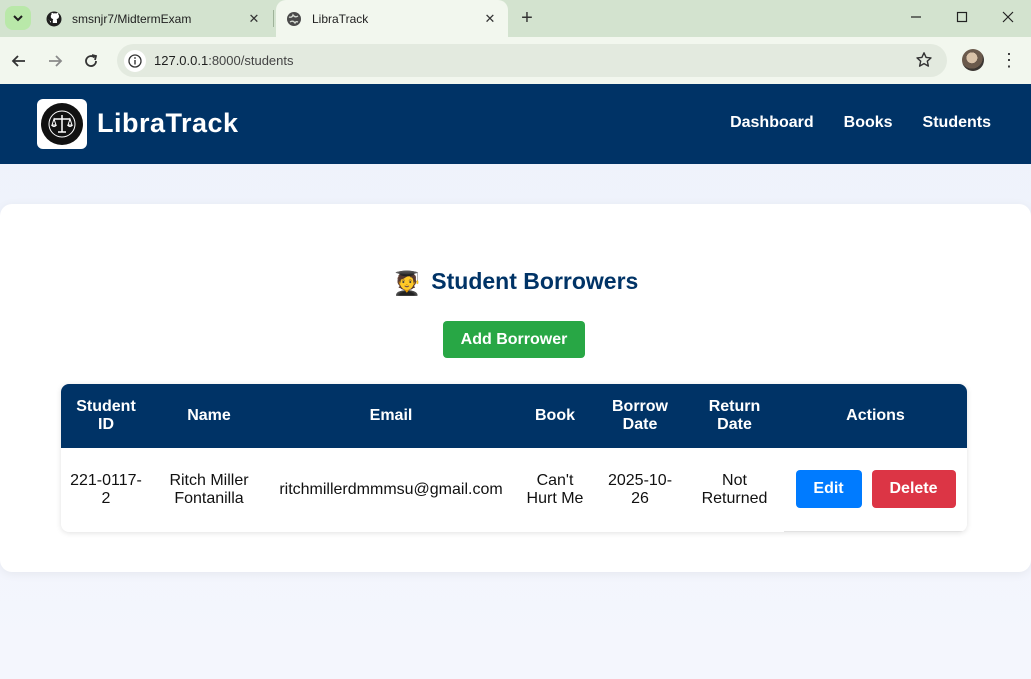 This screenshot has height=679, width=1031. What do you see at coordinates (1009, 60) in the screenshot?
I see `more-menu-icon: ⋮` at bounding box center [1009, 60].